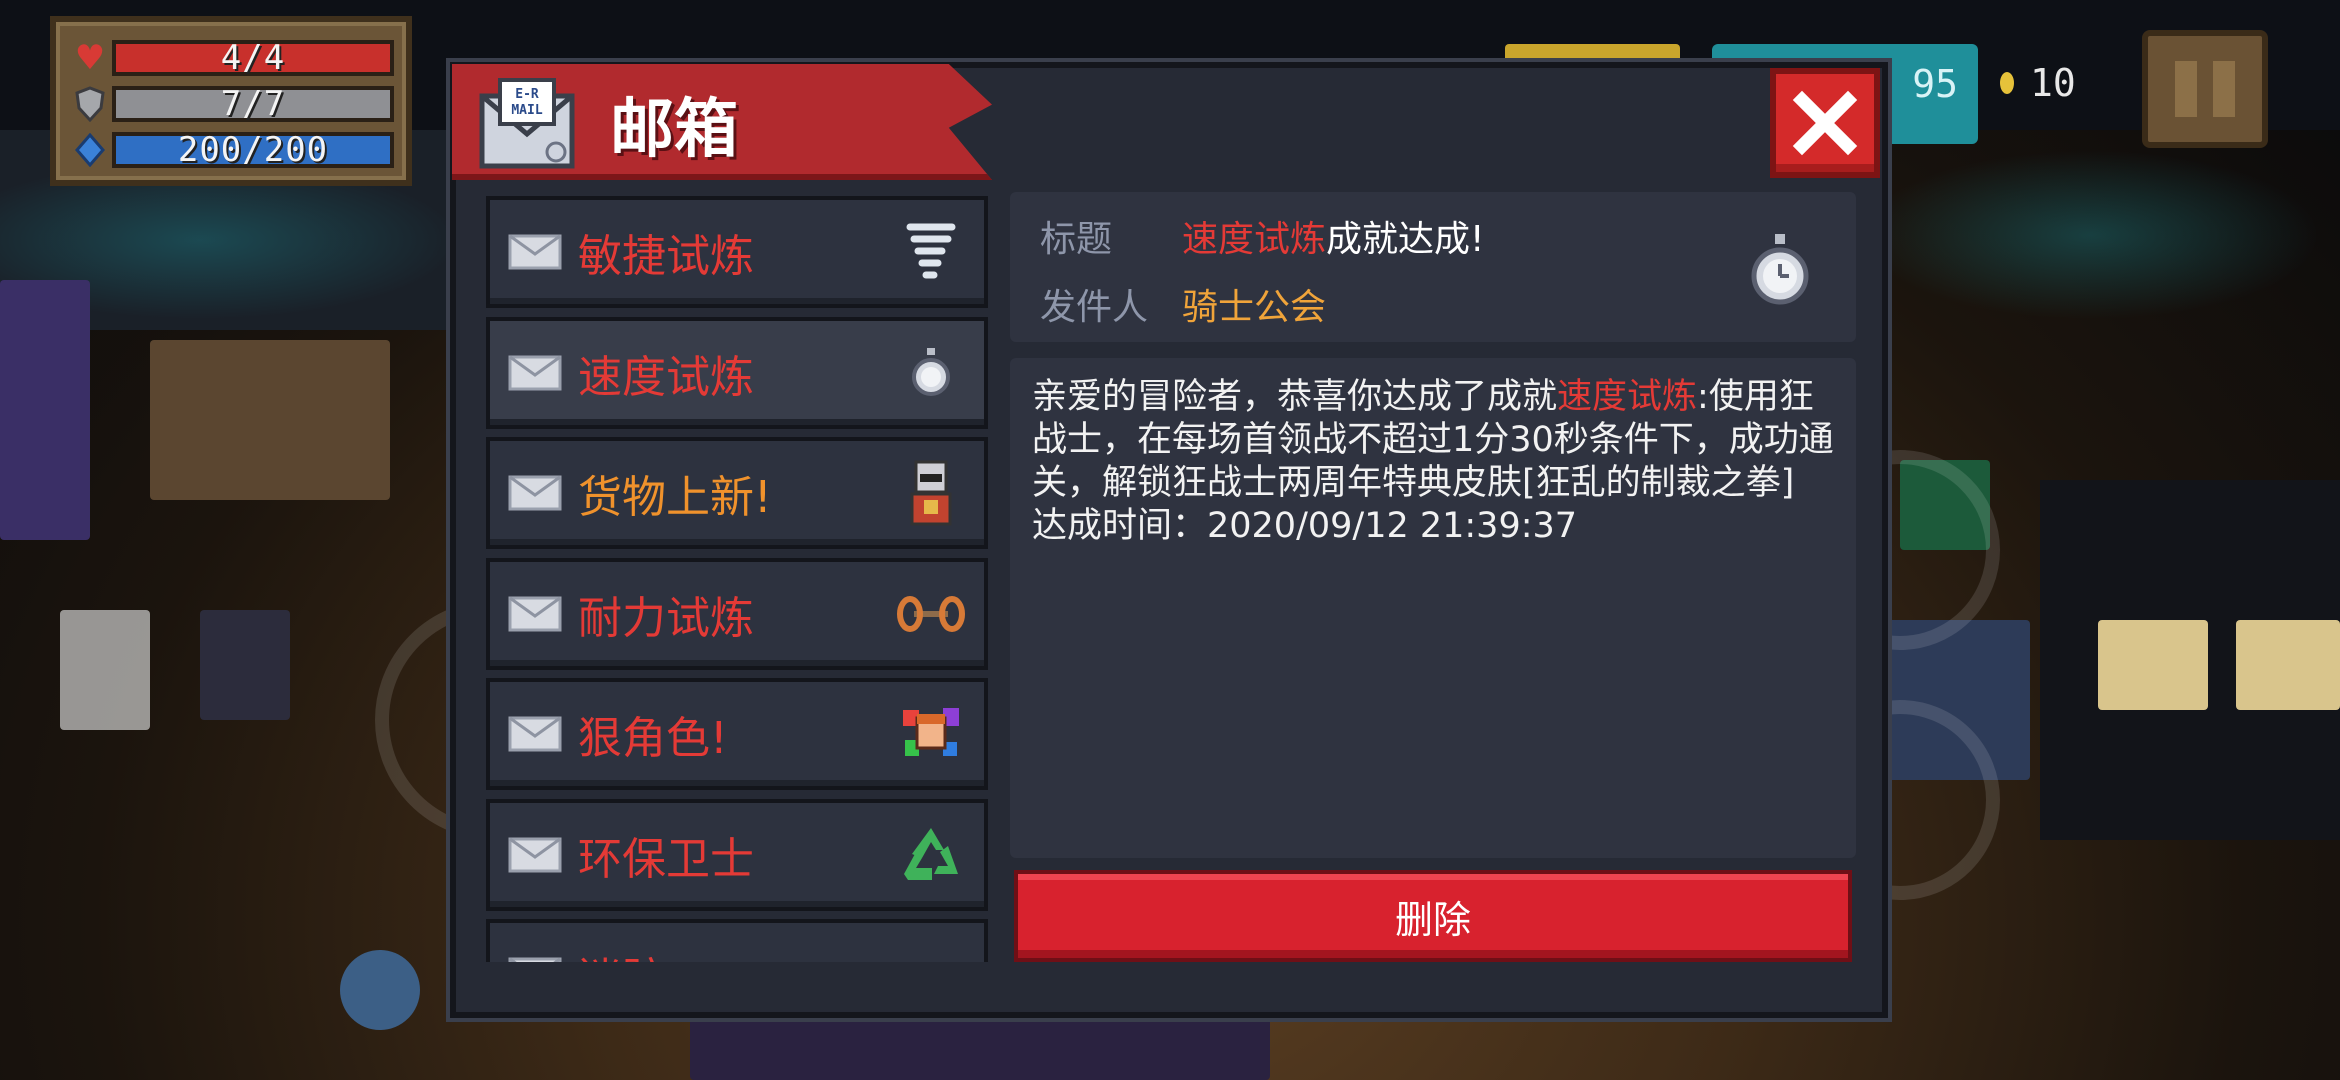  Describe the element at coordinates (253, 150) in the screenshot. I see `energy-value: 200/200` at that location.